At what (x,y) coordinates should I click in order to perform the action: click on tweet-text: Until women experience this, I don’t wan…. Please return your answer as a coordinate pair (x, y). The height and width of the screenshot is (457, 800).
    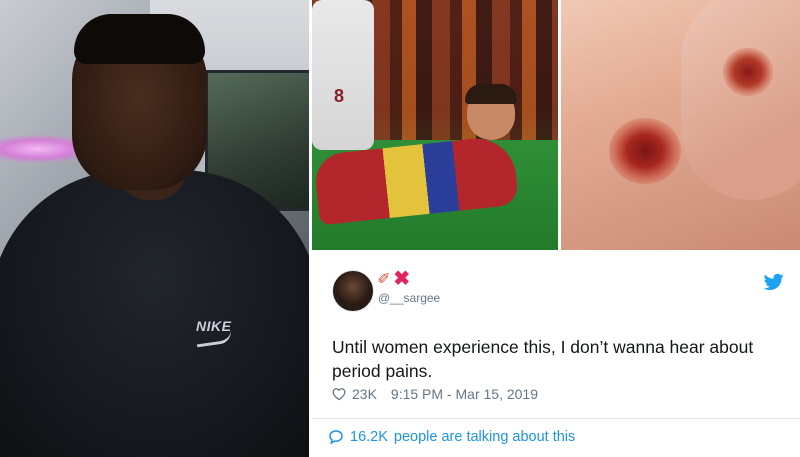
    Looking at the image, I should click on (543, 359).